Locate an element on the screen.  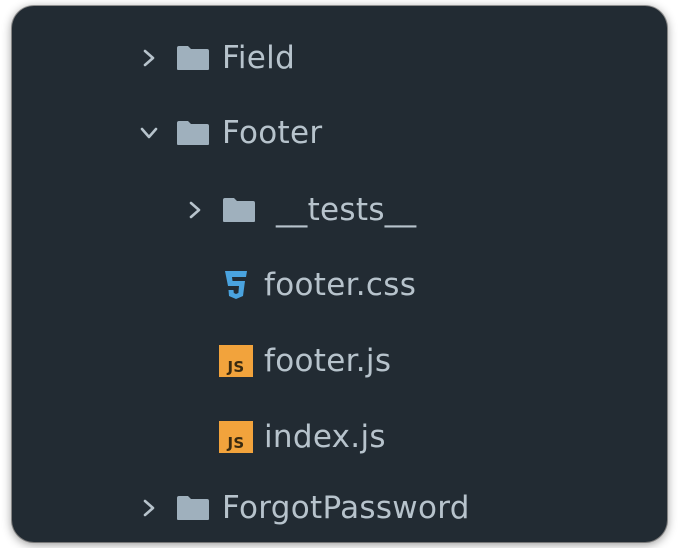
tree-item-footer-css: footer.css is located at coordinates (339, 285).